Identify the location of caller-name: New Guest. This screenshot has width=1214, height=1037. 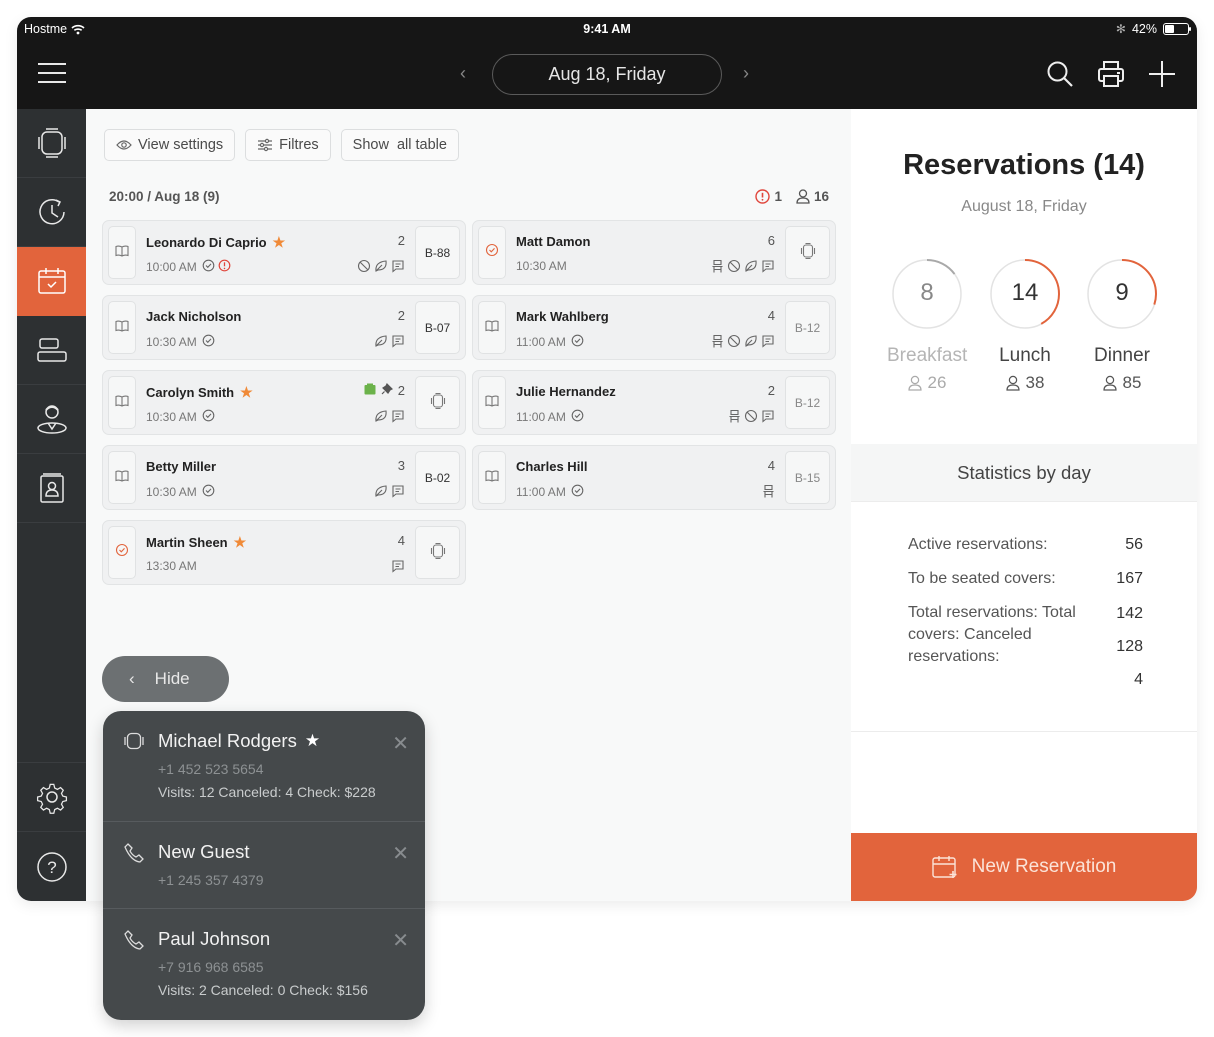
(204, 851).